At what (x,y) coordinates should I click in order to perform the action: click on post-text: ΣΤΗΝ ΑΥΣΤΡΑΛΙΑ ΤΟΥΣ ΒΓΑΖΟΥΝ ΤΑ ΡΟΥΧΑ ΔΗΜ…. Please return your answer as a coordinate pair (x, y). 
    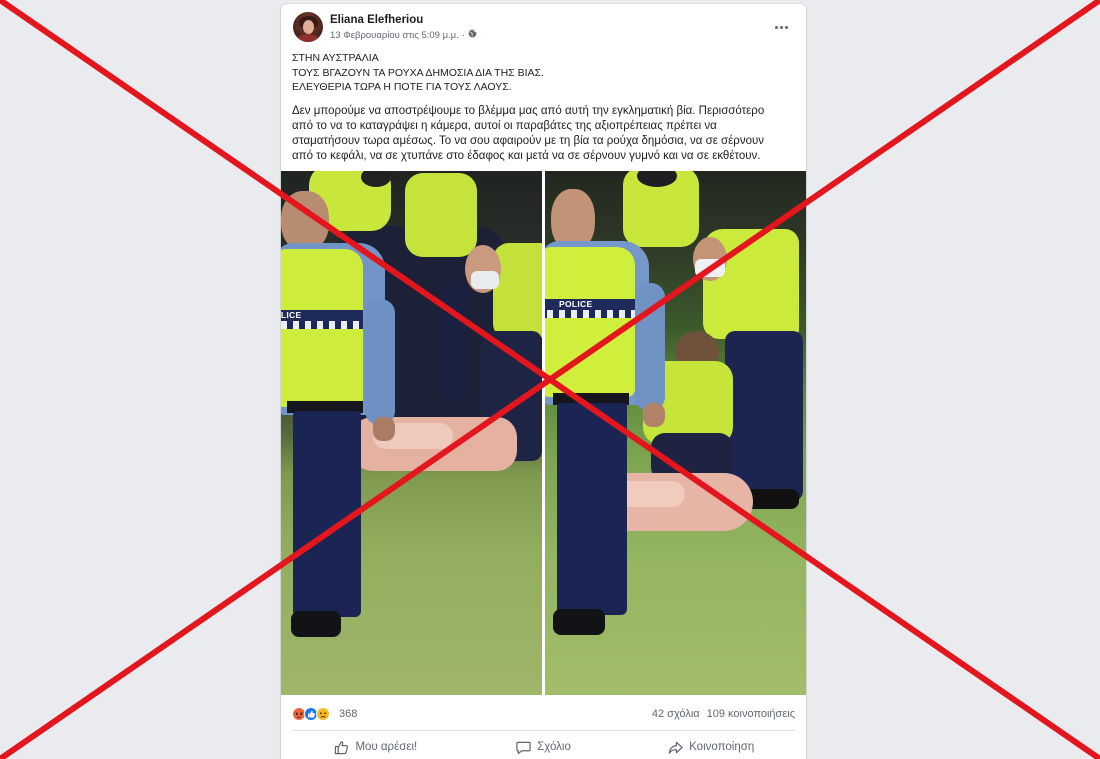
    Looking at the image, I should click on (543, 107).